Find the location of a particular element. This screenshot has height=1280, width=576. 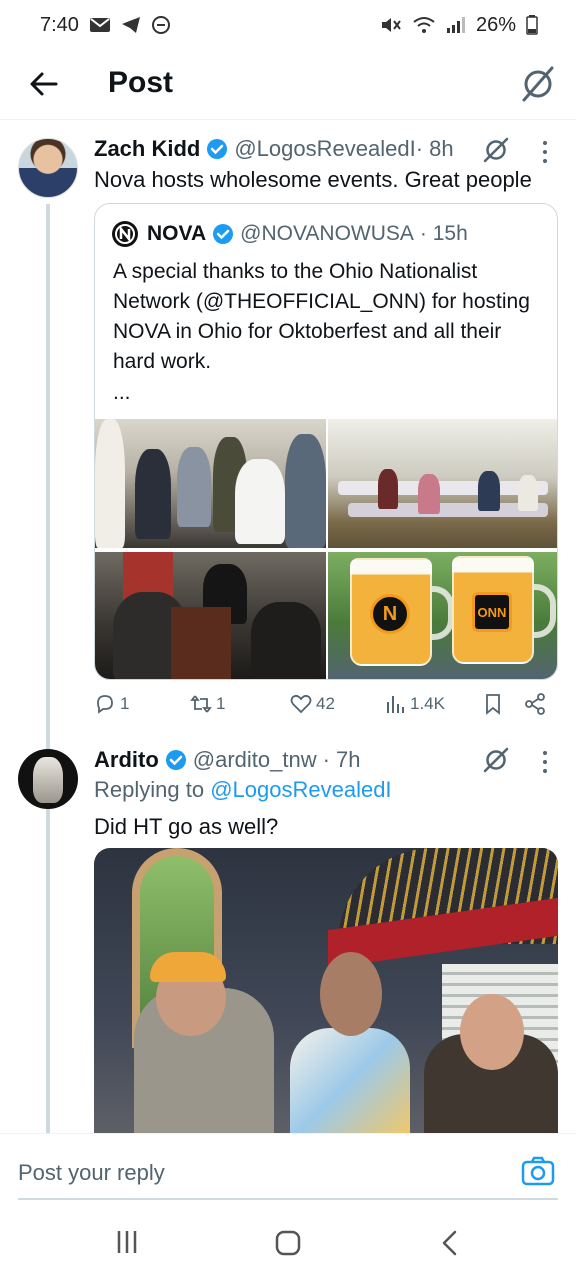

replying-prefix: Replying to is located at coordinates (149, 789).